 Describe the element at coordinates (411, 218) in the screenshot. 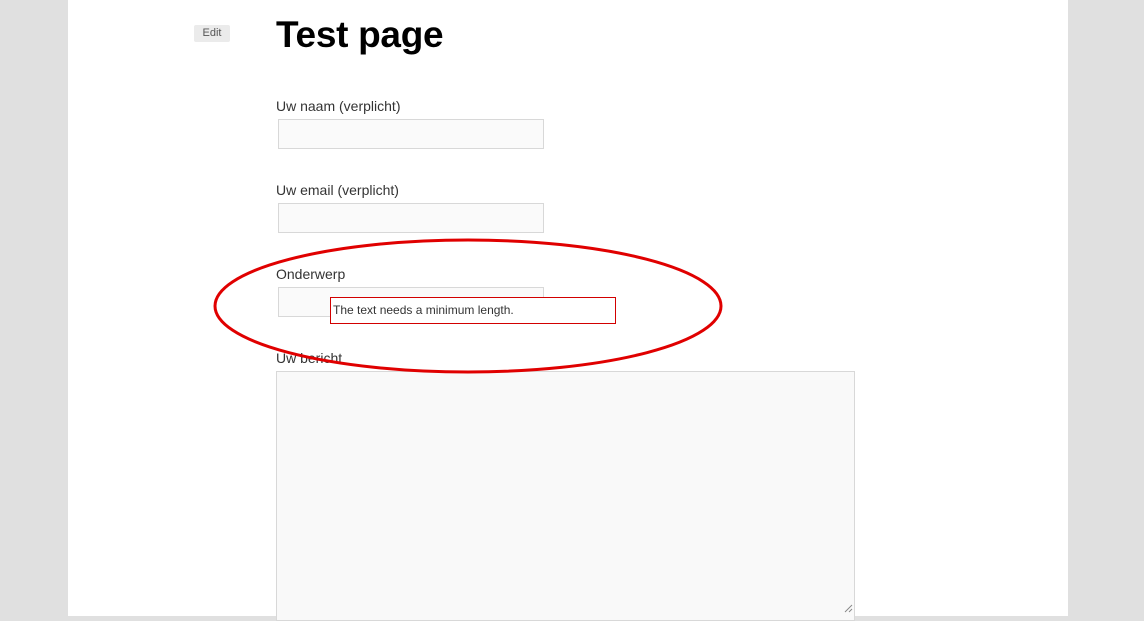

I see `email-input` at that location.